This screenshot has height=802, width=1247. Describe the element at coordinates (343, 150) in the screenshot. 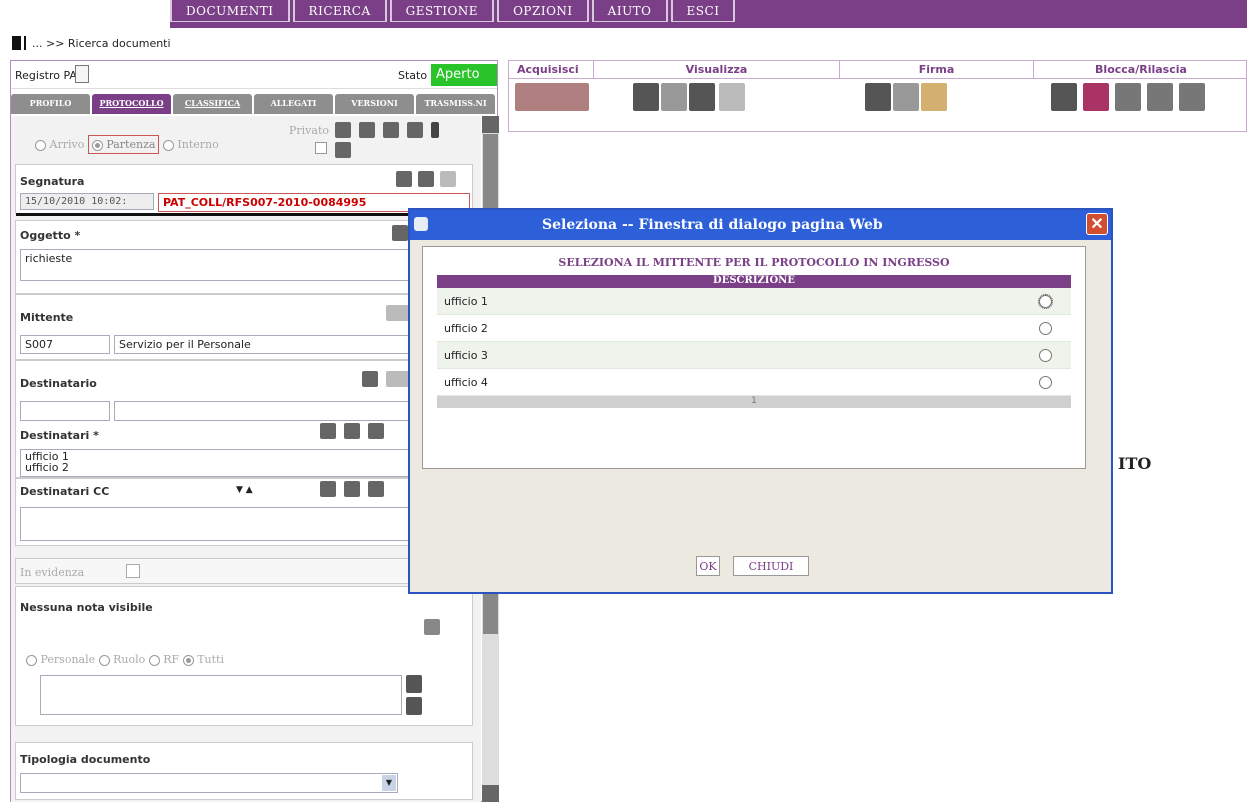

I see `group-icon` at that location.